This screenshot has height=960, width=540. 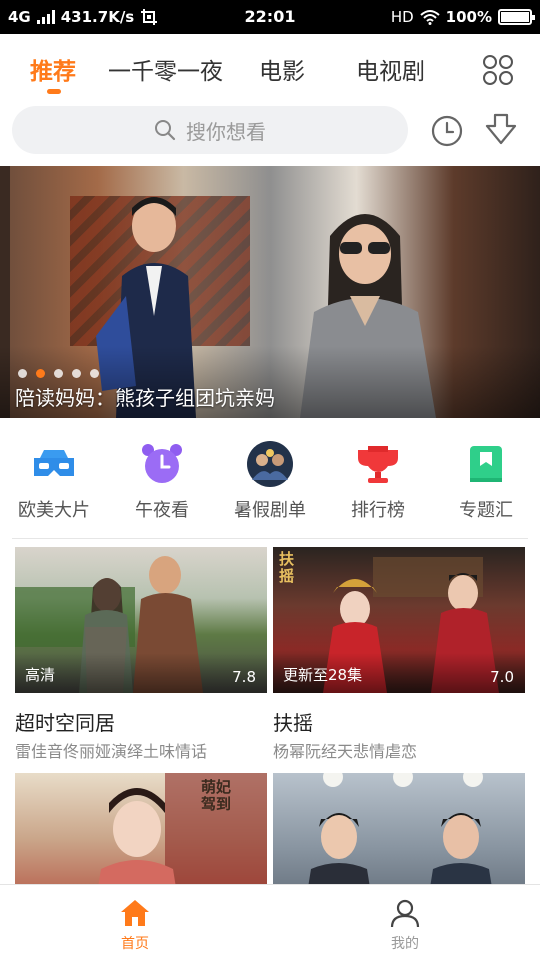 I want to click on quick-entry-western-movies: 欧美大片, so click(x=54, y=481).